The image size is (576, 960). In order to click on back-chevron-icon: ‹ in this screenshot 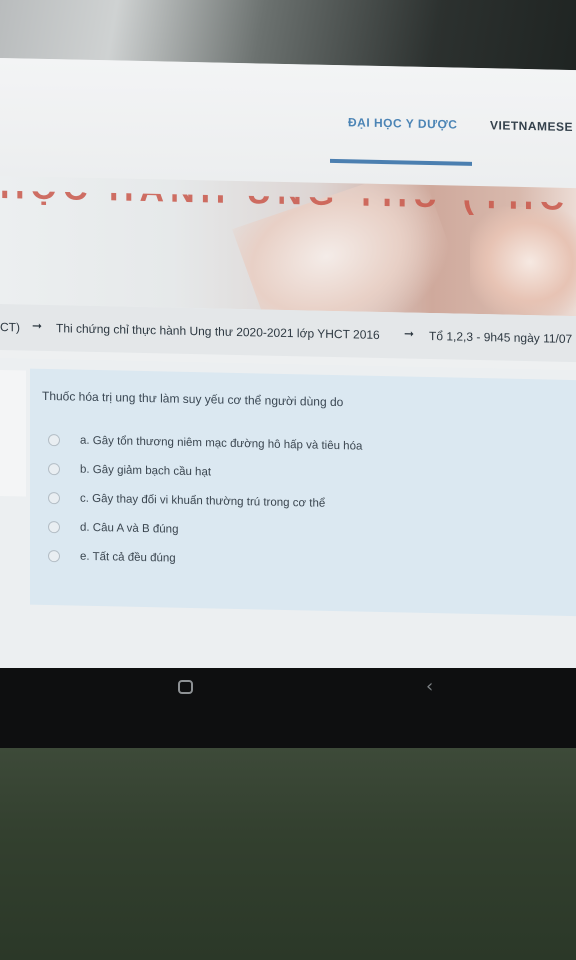, I will do `click(429, 686)`.